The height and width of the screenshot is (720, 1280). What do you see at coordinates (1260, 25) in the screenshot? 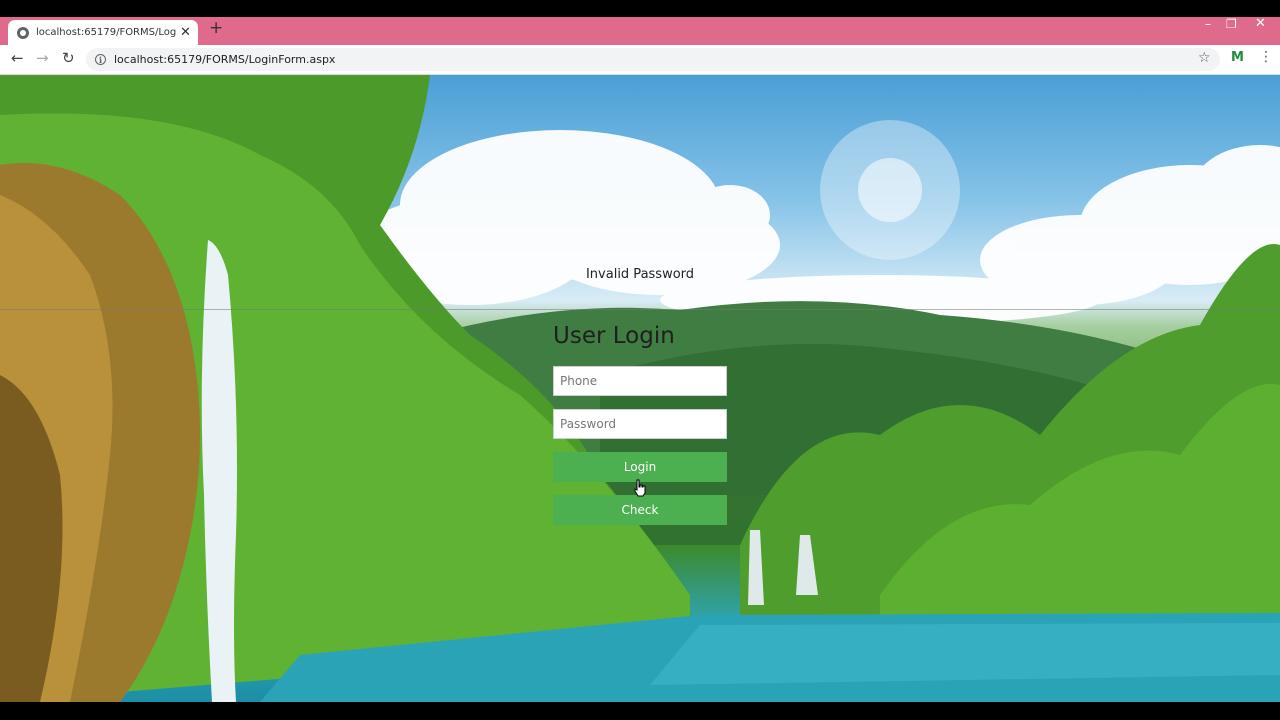
I see `window-close-icon: ✕` at bounding box center [1260, 25].